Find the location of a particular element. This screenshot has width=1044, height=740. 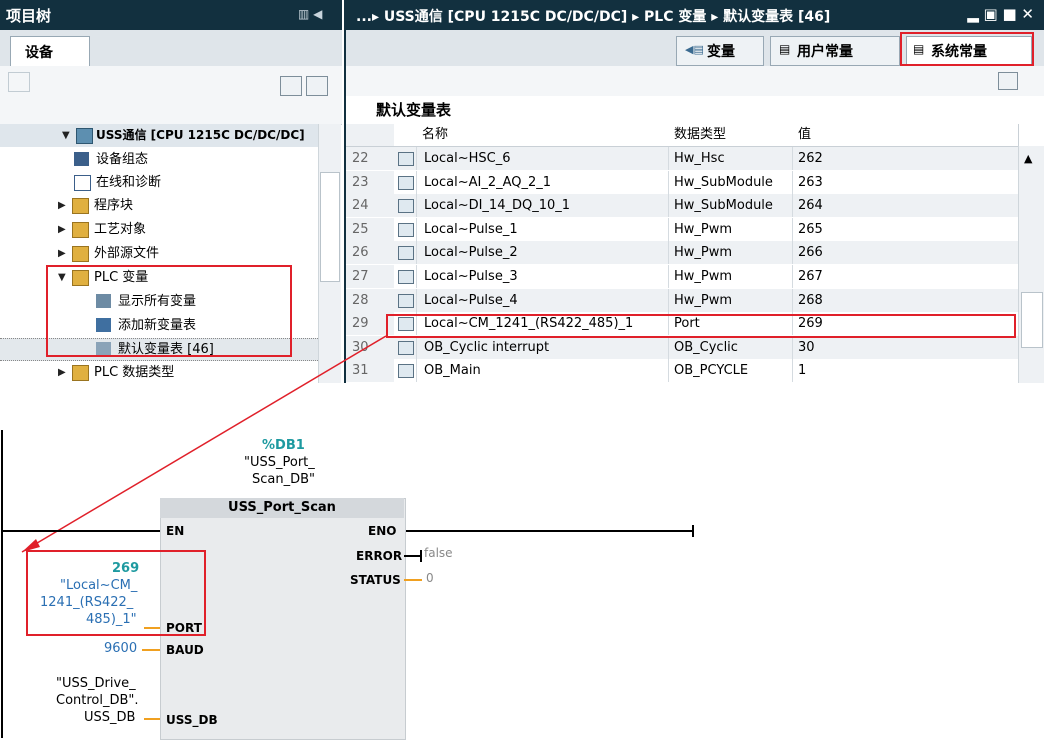

db-name-line2: Scan_DB" is located at coordinates (284, 479).